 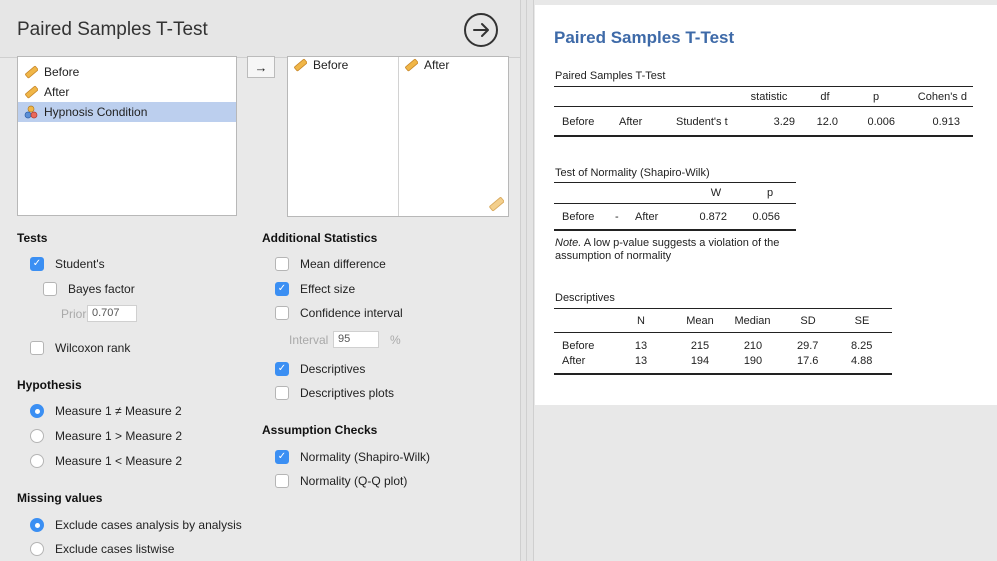 What do you see at coordinates (437, 65) in the screenshot?
I see `pair-second-label: After` at bounding box center [437, 65].